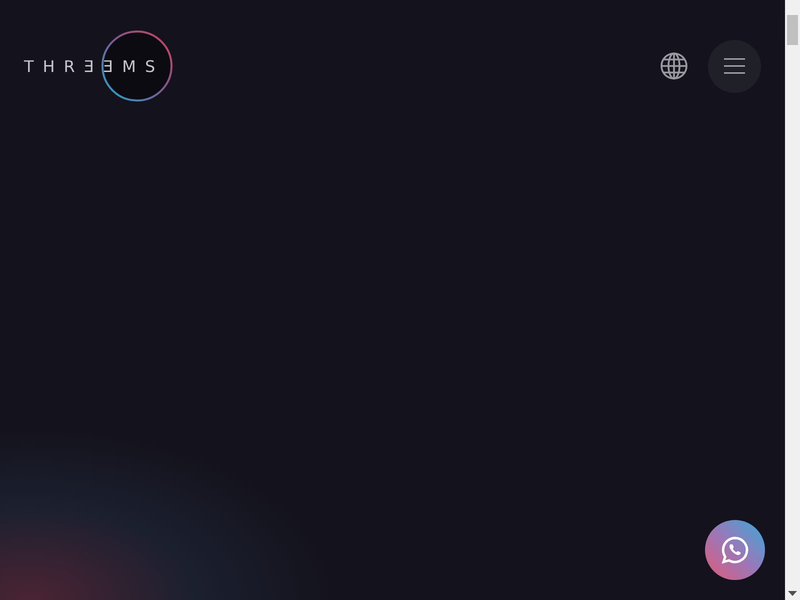  Describe the element at coordinates (734, 66) in the screenshot. I see `menu-icon` at that location.